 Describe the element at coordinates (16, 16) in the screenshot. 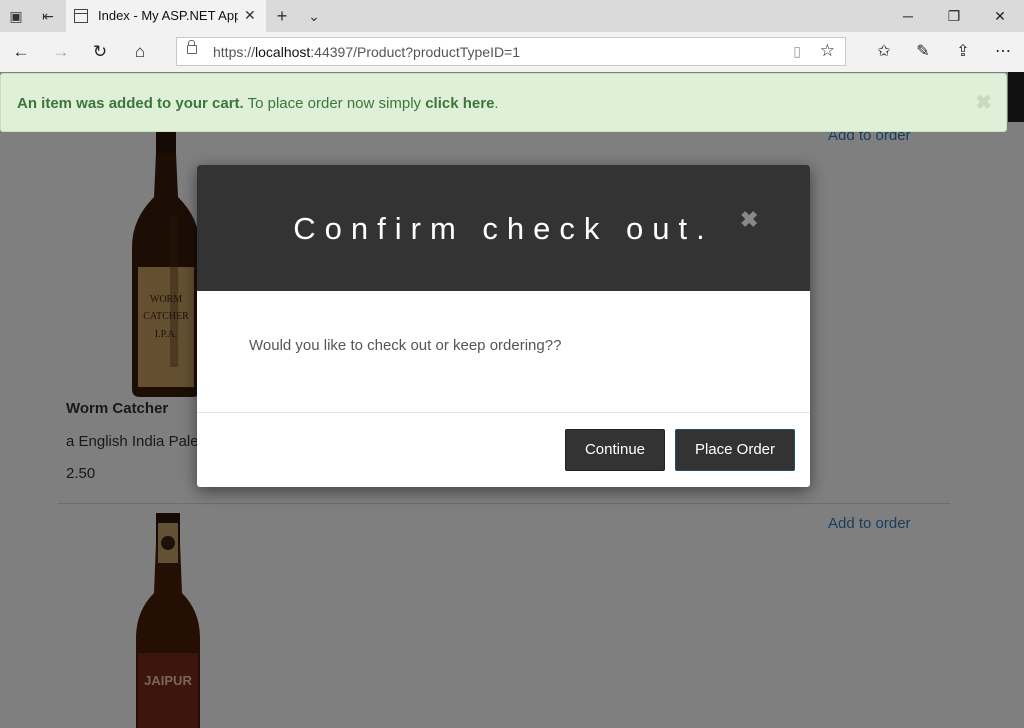

I see `tab-manager-icon: ▣` at that location.